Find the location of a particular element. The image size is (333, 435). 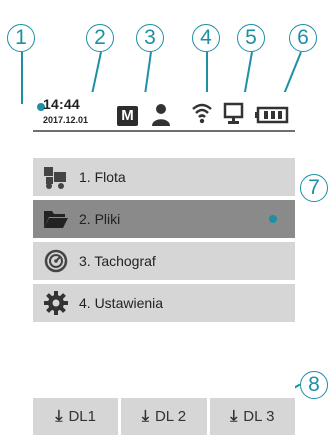

footer-buttons: ⤓ DL1 ⤓ DL 2 ⤓ DL 3 is located at coordinates (164, 416).